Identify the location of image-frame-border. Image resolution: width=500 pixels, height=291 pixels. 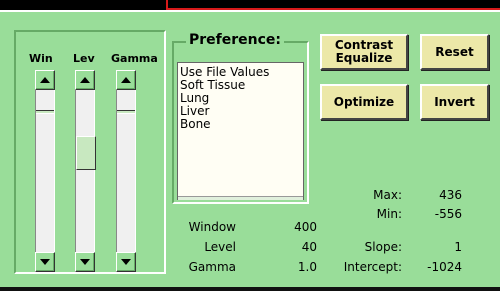
(333, 5).